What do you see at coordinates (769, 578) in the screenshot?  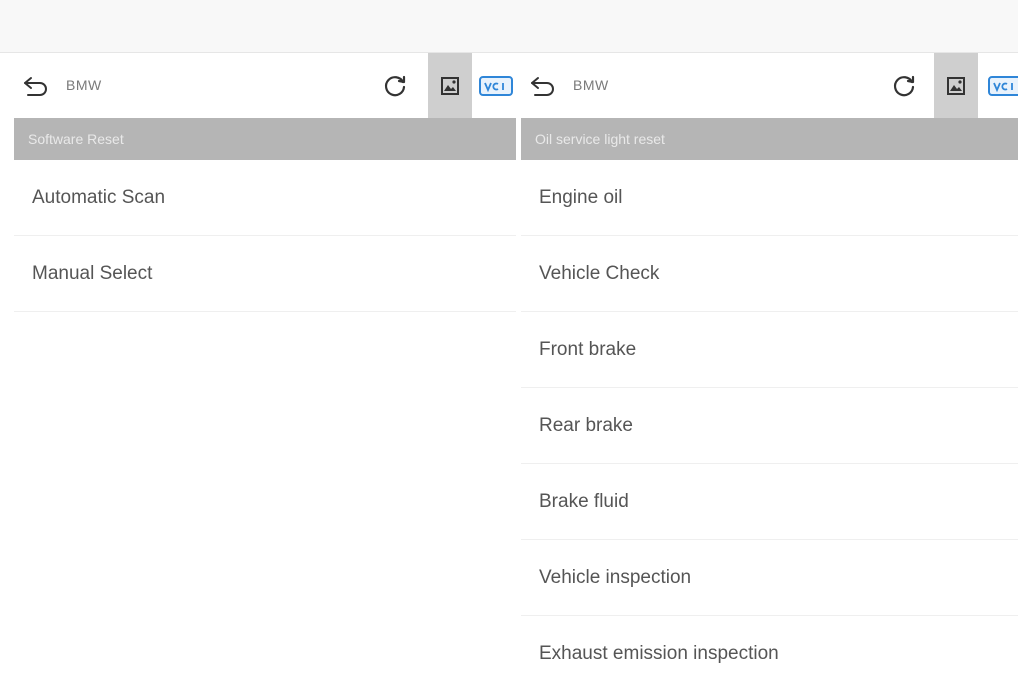 I see `list-item: Vehicle inspection` at bounding box center [769, 578].